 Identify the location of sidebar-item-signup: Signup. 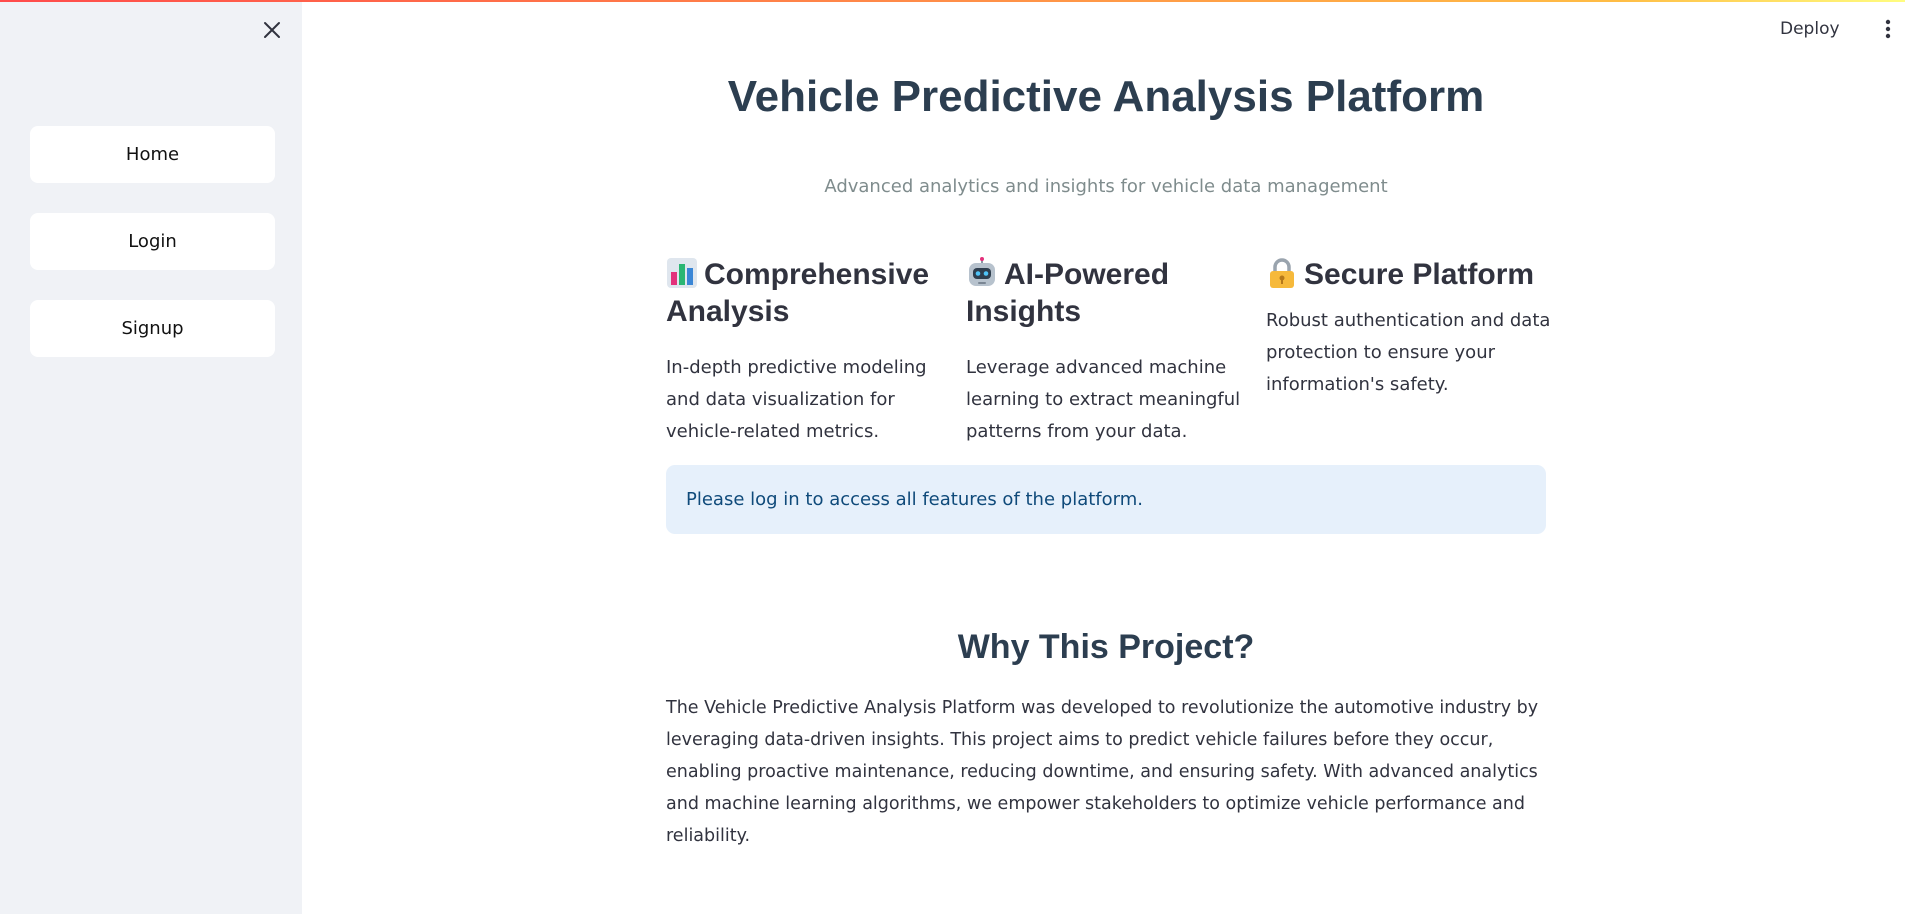
(152, 328).